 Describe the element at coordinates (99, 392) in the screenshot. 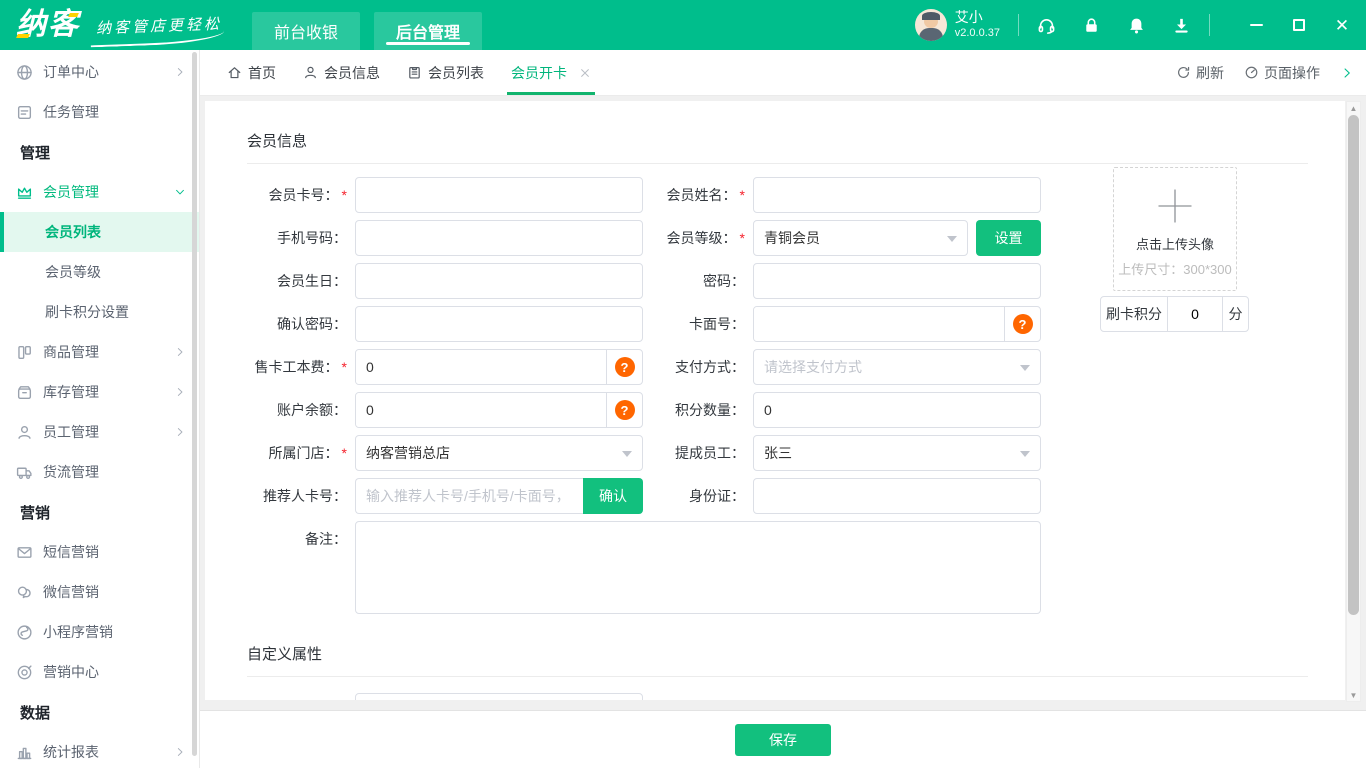

I see `sidebar-item-inventory-management: 库存管理` at that location.